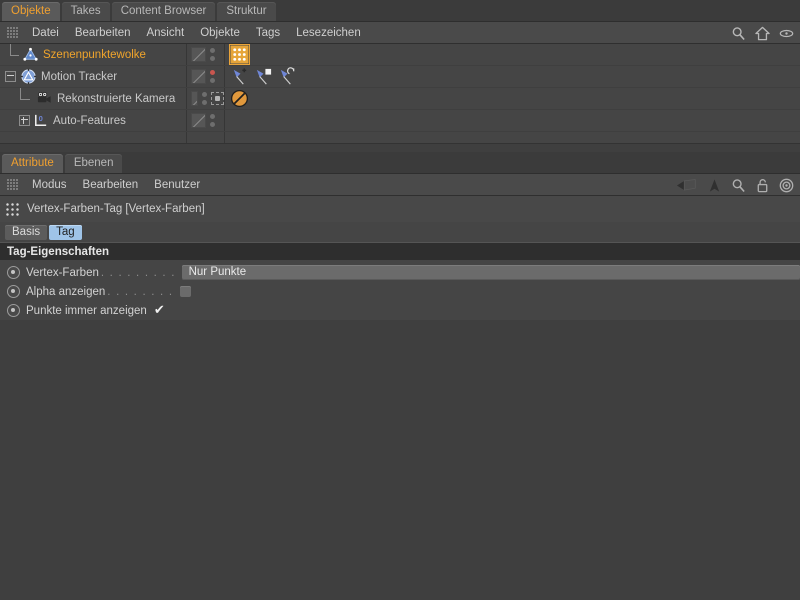  I want to click on vertex-farben-dropdown: Nur Punkte, so click(490, 272).